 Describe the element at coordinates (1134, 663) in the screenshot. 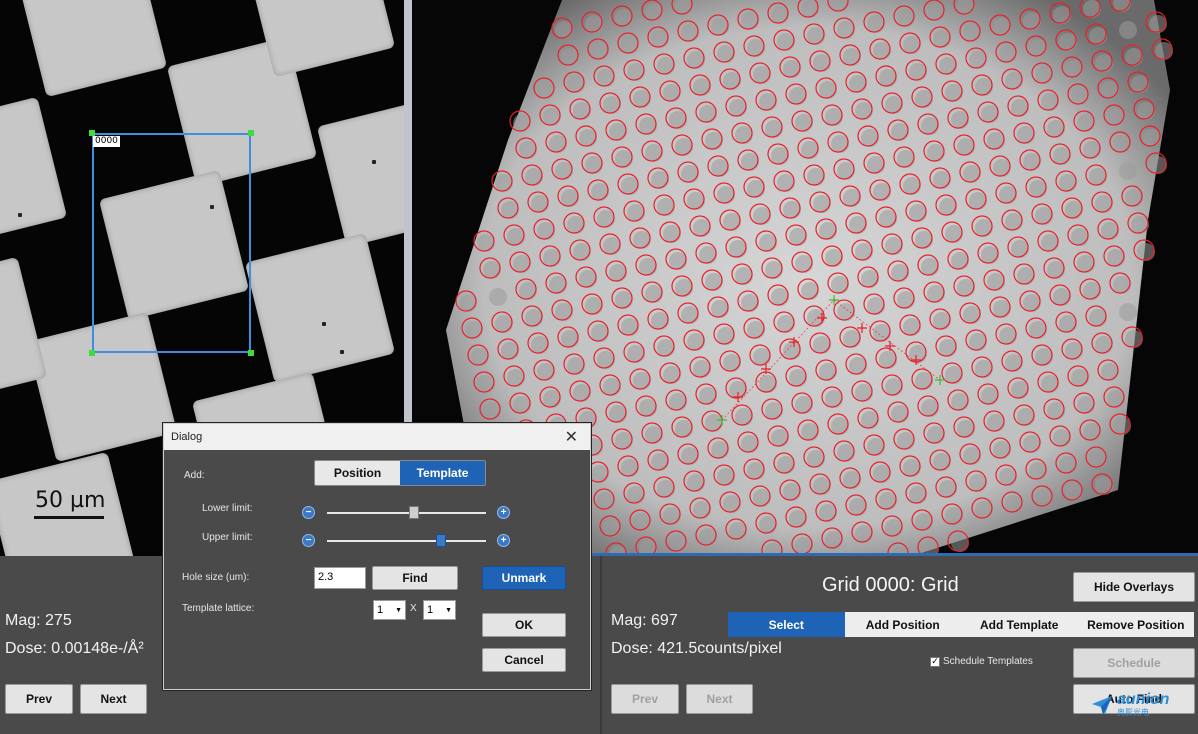

I see `schedule-button: Schedule` at that location.